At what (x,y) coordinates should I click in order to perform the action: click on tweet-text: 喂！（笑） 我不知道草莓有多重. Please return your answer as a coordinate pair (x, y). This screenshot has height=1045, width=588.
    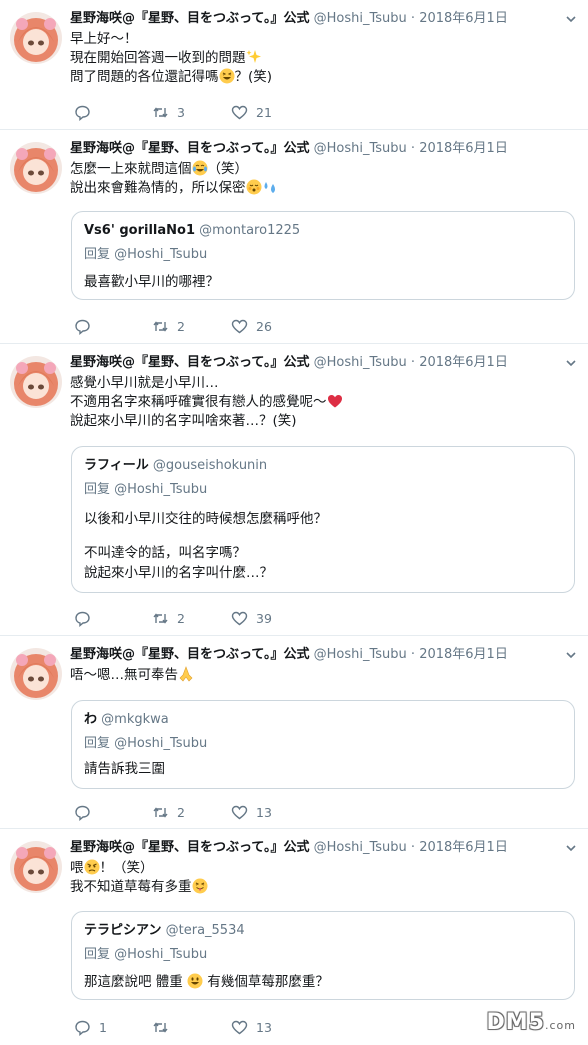
    Looking at the image, I should click on (320, 878).